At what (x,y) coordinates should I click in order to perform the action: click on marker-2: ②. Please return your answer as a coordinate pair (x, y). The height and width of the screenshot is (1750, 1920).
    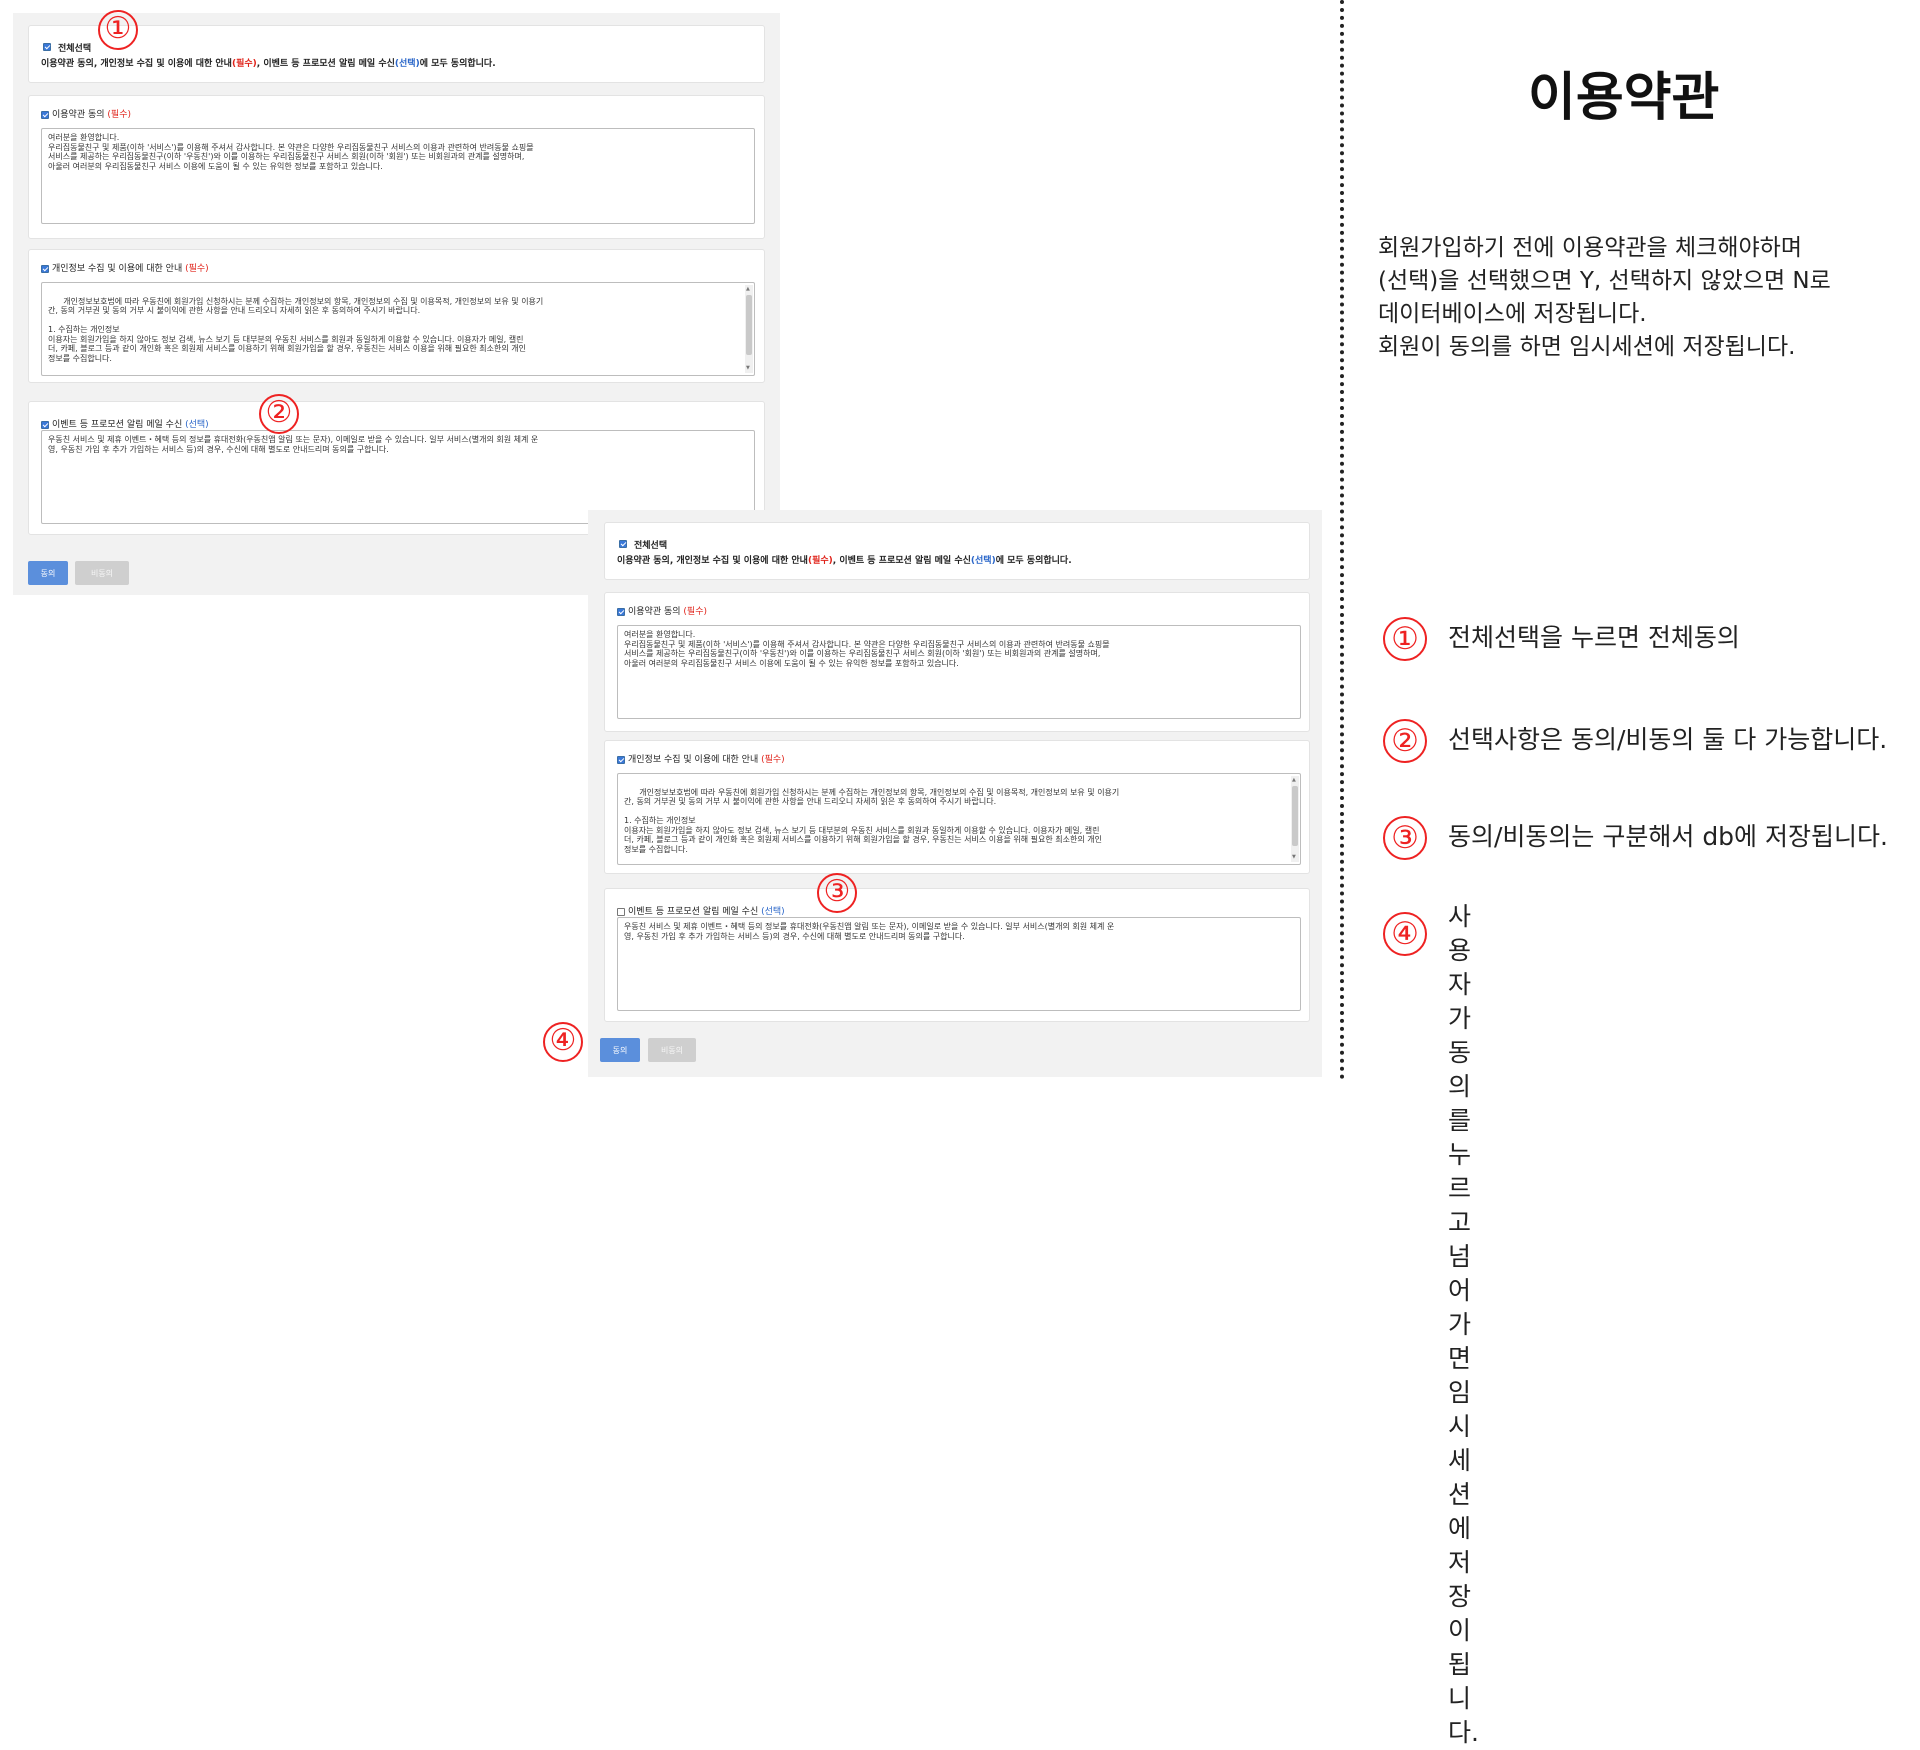
    Looking at the image, I should click on (279, 414).